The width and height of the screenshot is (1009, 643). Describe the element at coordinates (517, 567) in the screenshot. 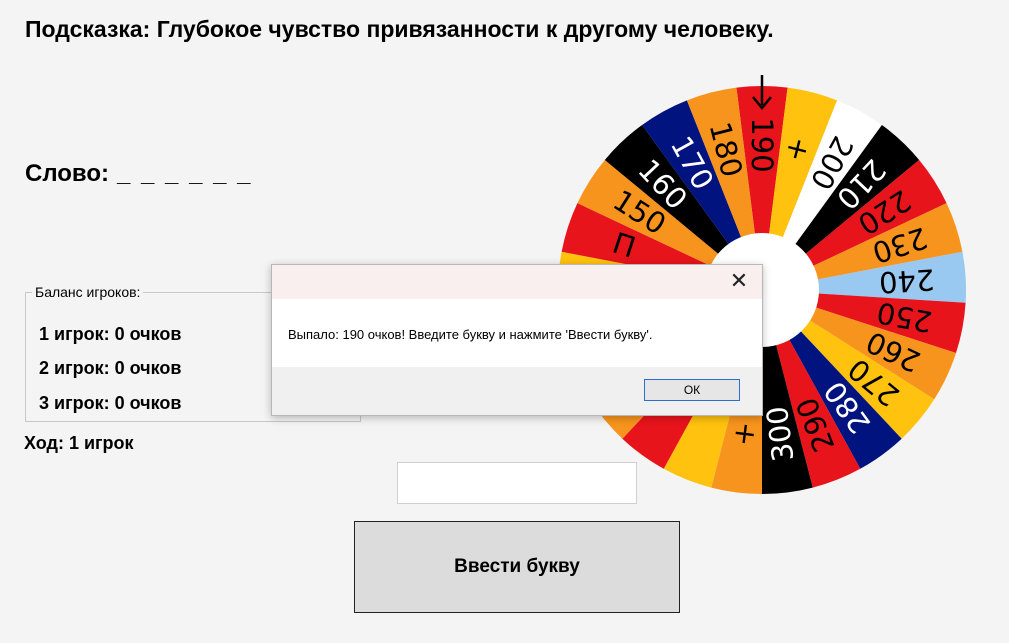

I see `enter-letter-button: Ввести букву` at that location.